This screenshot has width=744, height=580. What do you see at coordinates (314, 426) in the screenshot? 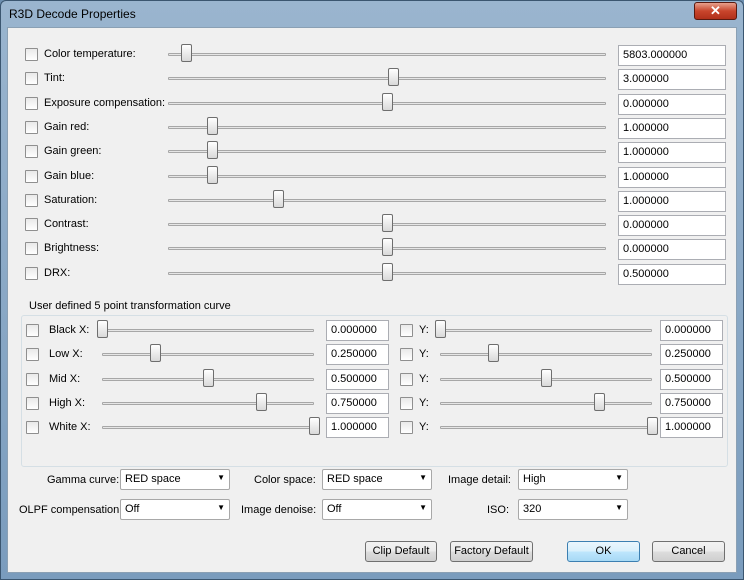
I see `white-x-slider-thumb` at bounding box center [314, 426].